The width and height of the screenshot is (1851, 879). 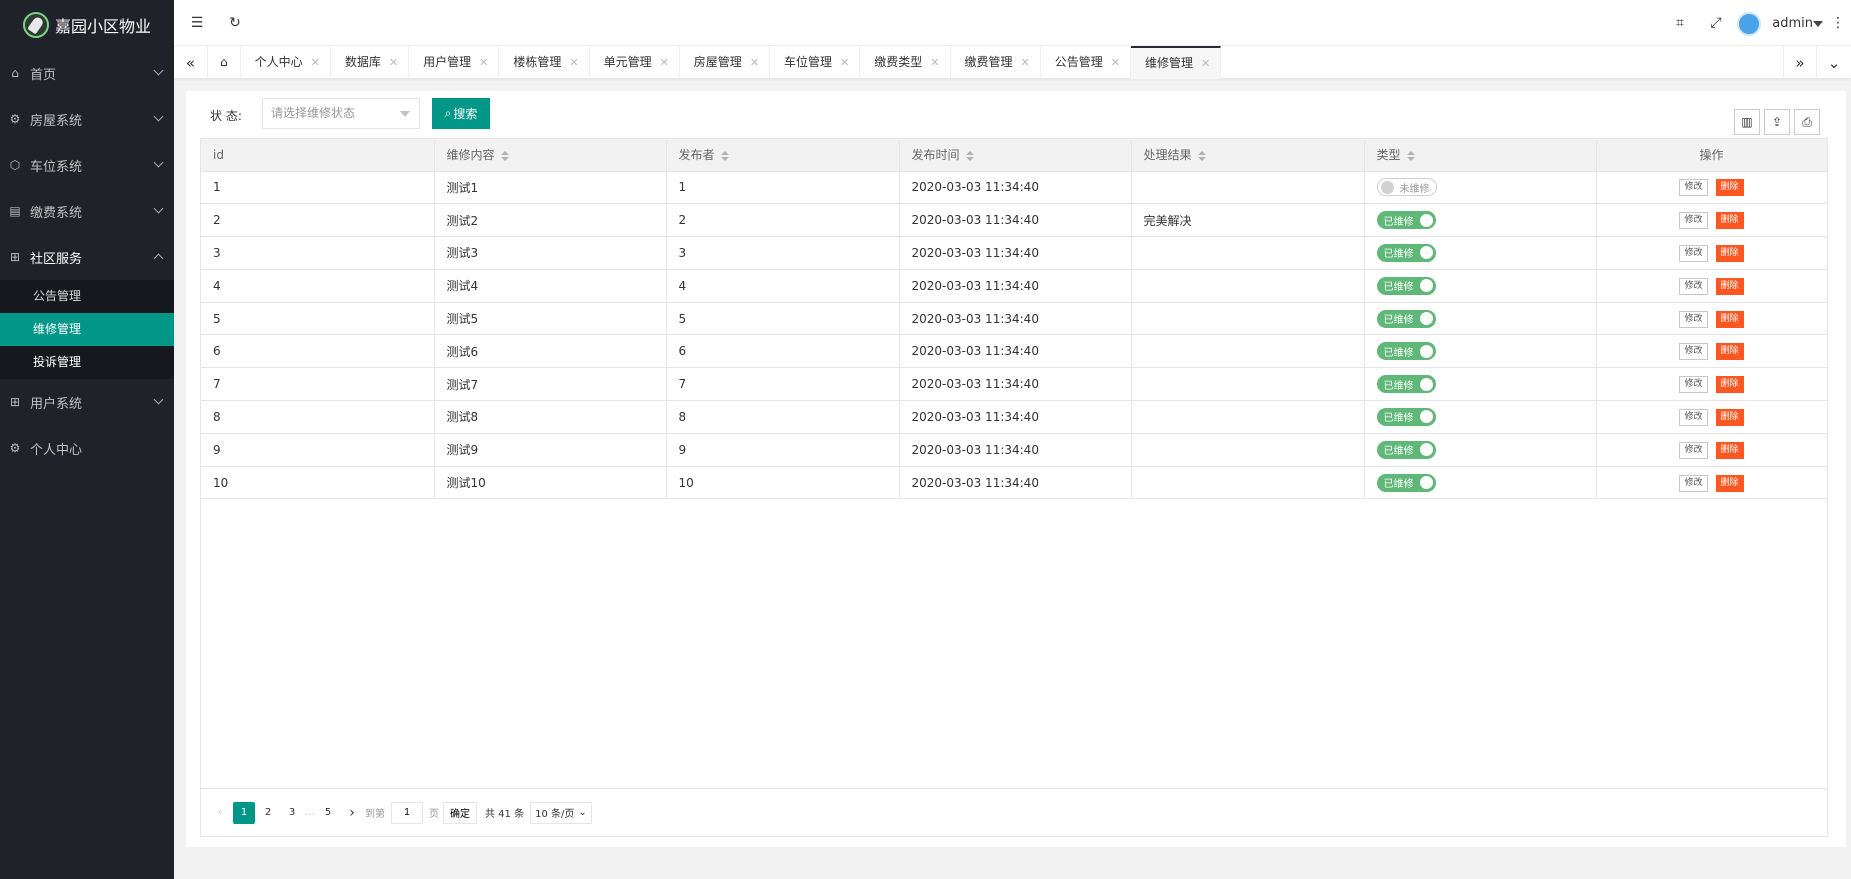 I want to click on avatar, so click(x=1749, y=24).